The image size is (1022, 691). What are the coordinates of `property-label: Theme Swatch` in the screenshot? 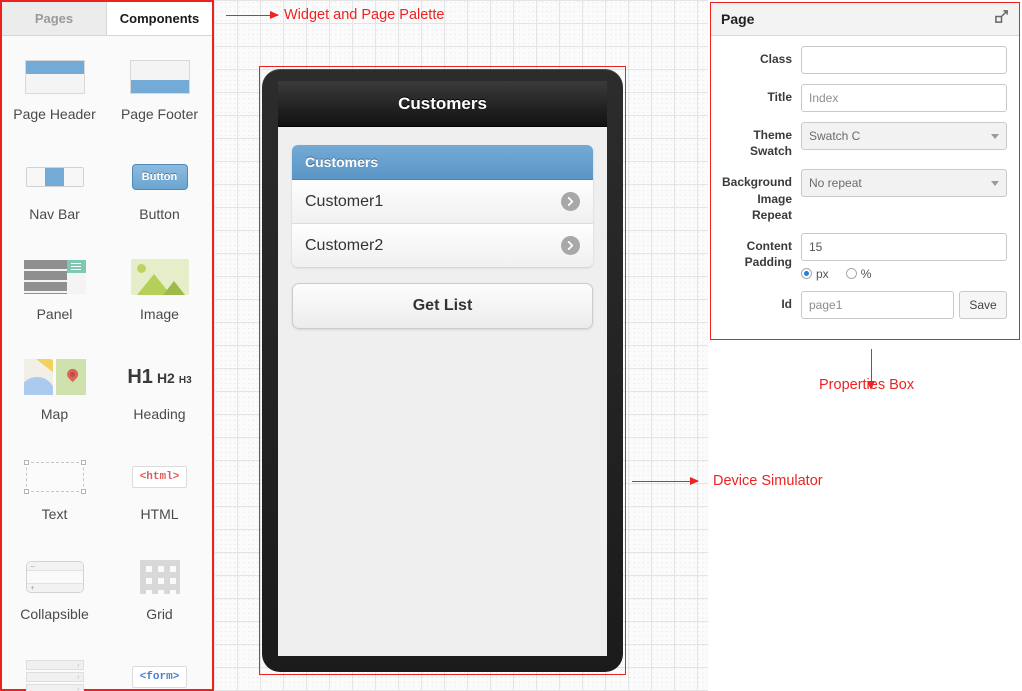 It's located at (770, 143).